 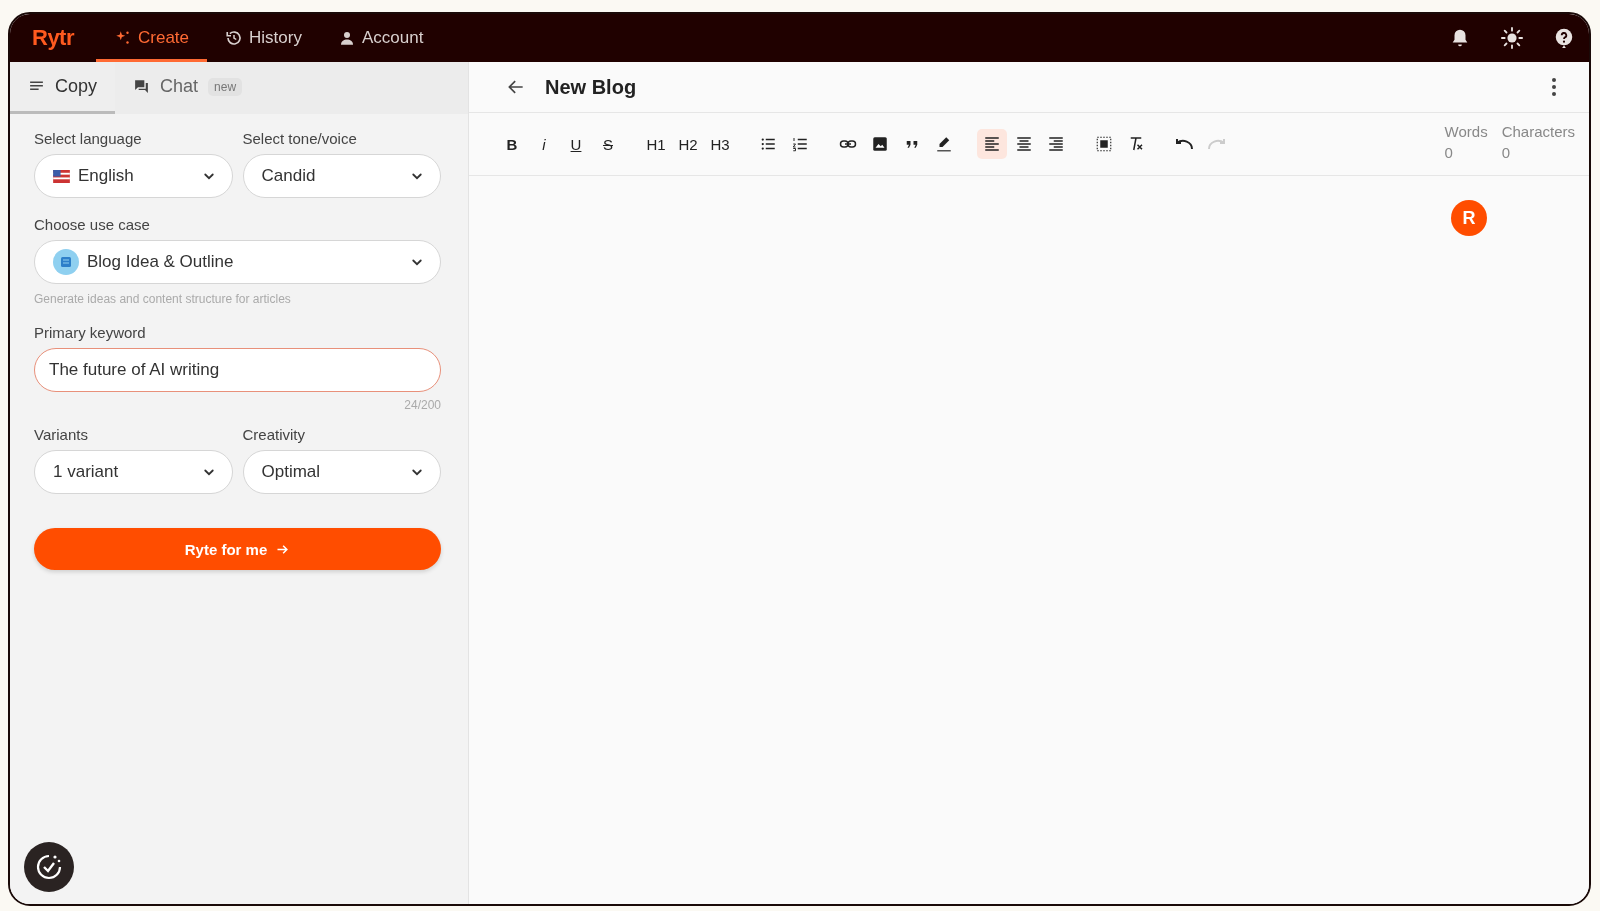 What do you see at coordinates (1216, 144) in the screenshot?
I see `redo-icon` at bounding box center [1216, 144].